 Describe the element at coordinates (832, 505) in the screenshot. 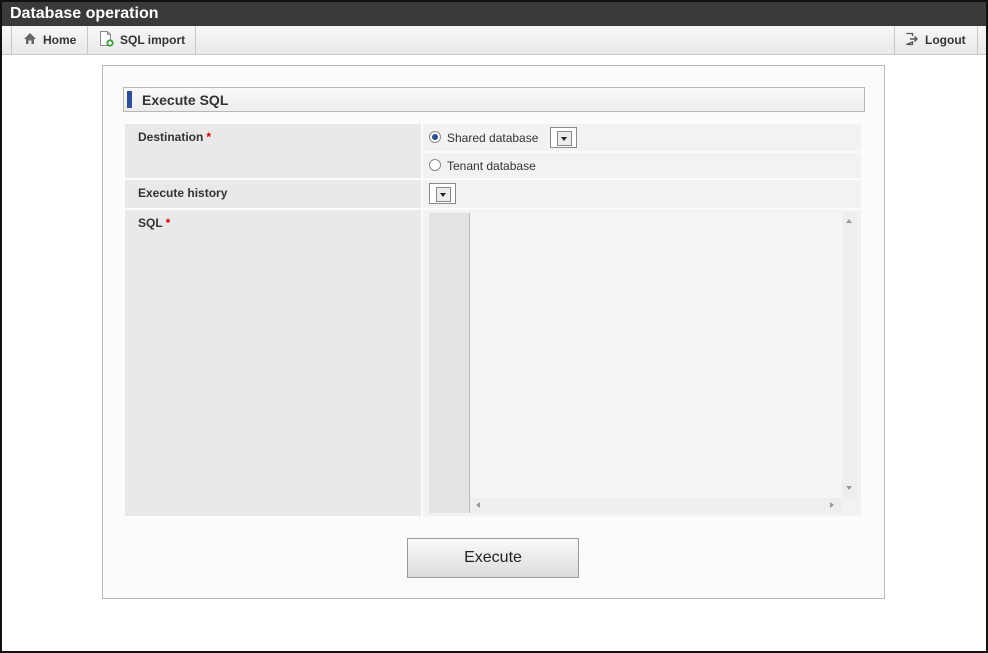

I see `scroll-right-icon` at that location.